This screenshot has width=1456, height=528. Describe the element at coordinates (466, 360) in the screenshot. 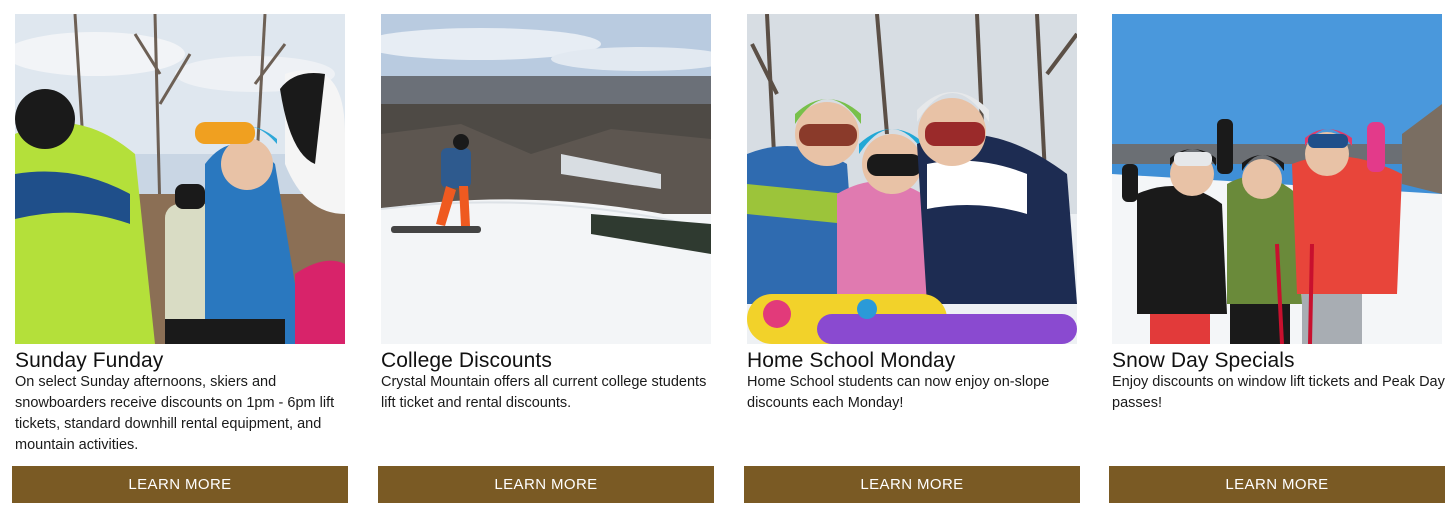

I see `card-title: College Discounts` at that location.